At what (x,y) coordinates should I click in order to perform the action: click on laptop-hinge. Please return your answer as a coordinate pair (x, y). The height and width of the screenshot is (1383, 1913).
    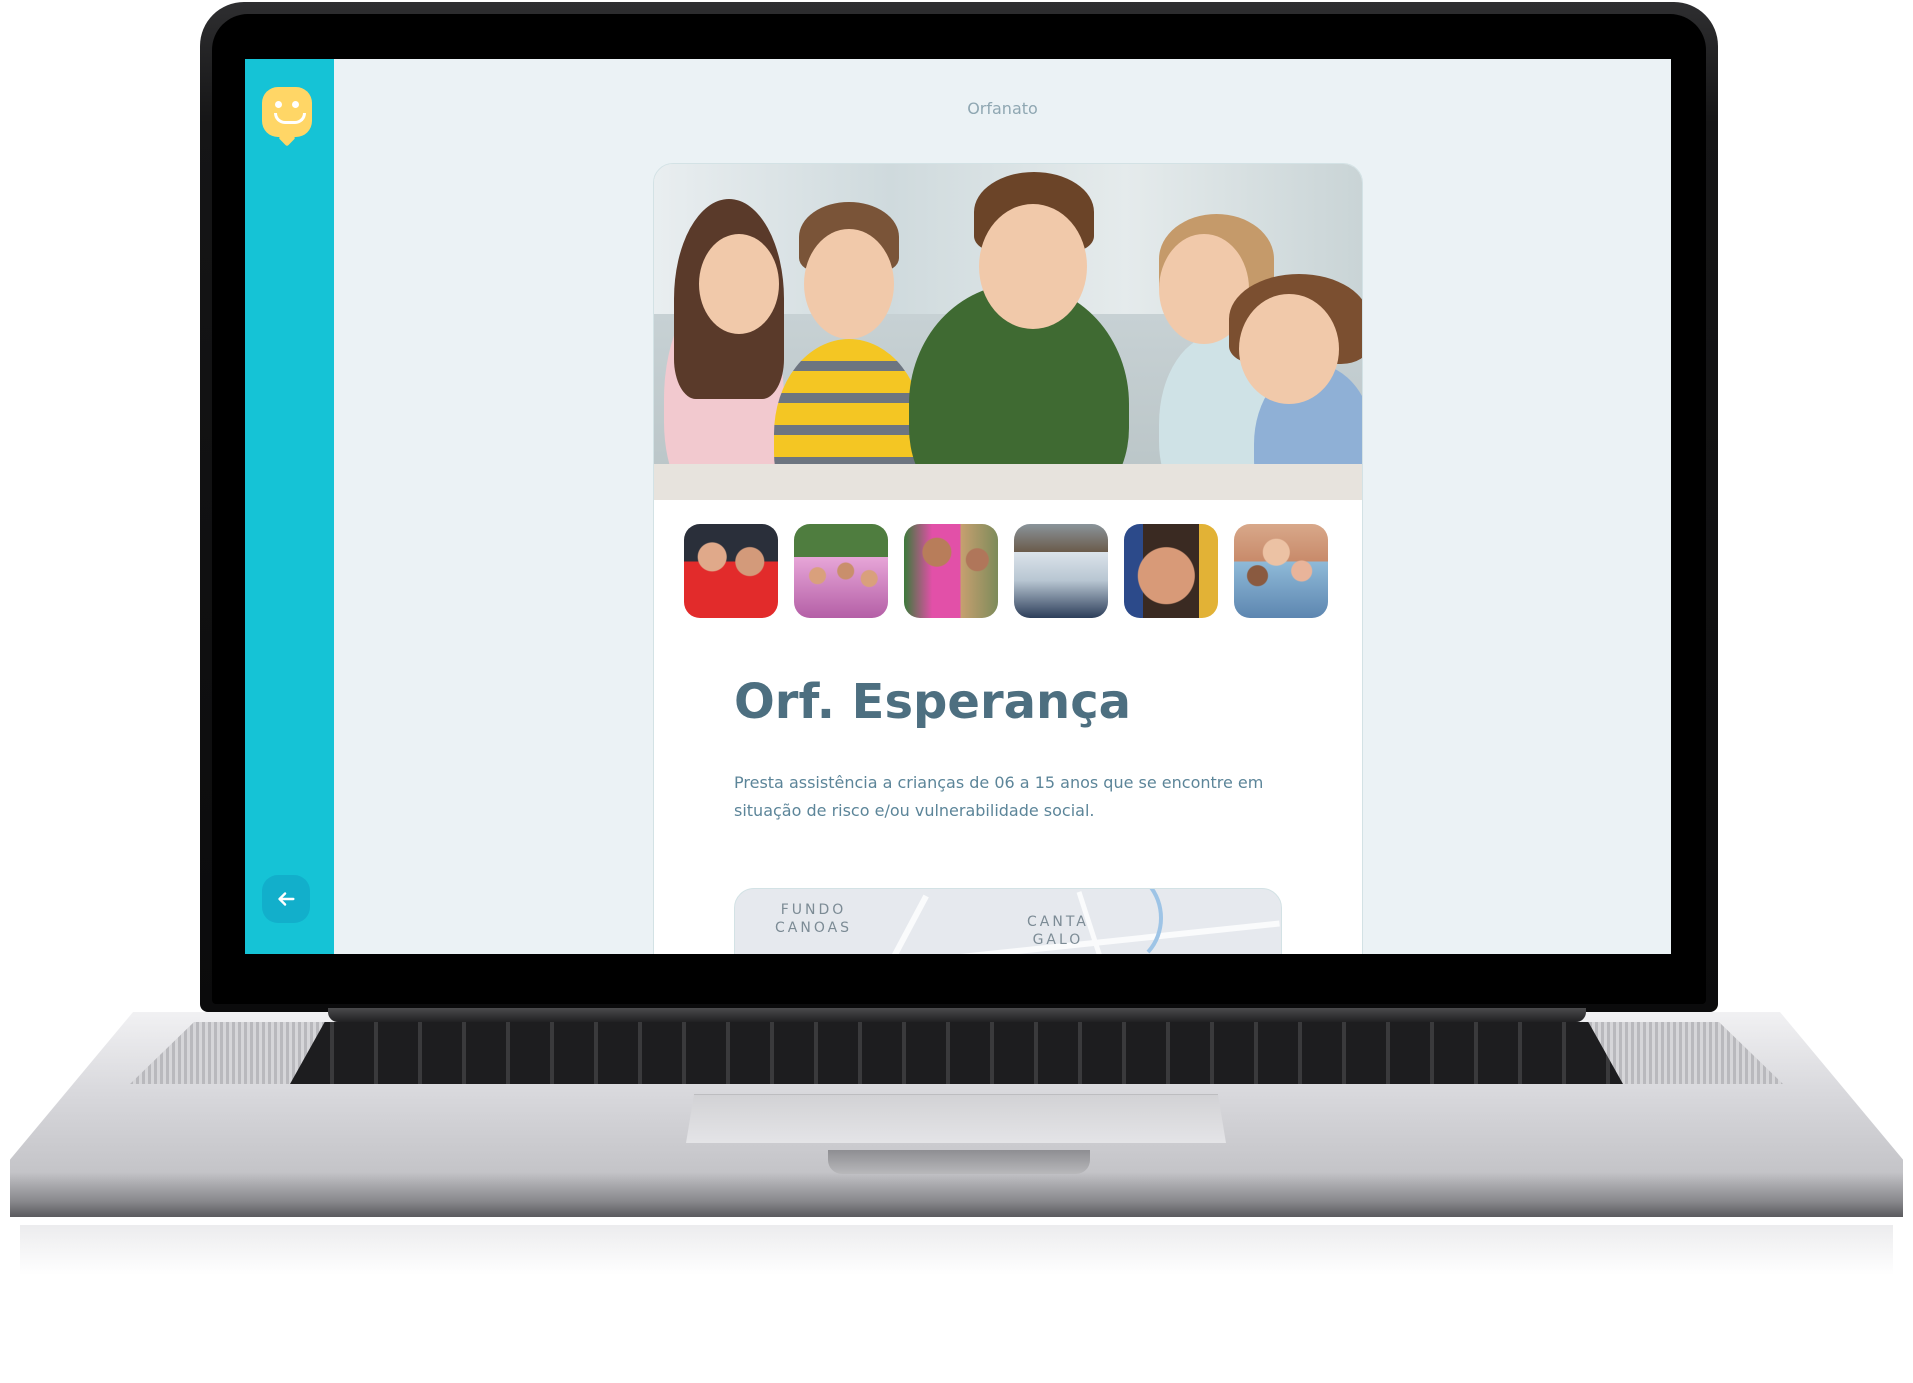
    Looking at the image, I should click on (957, 1015).